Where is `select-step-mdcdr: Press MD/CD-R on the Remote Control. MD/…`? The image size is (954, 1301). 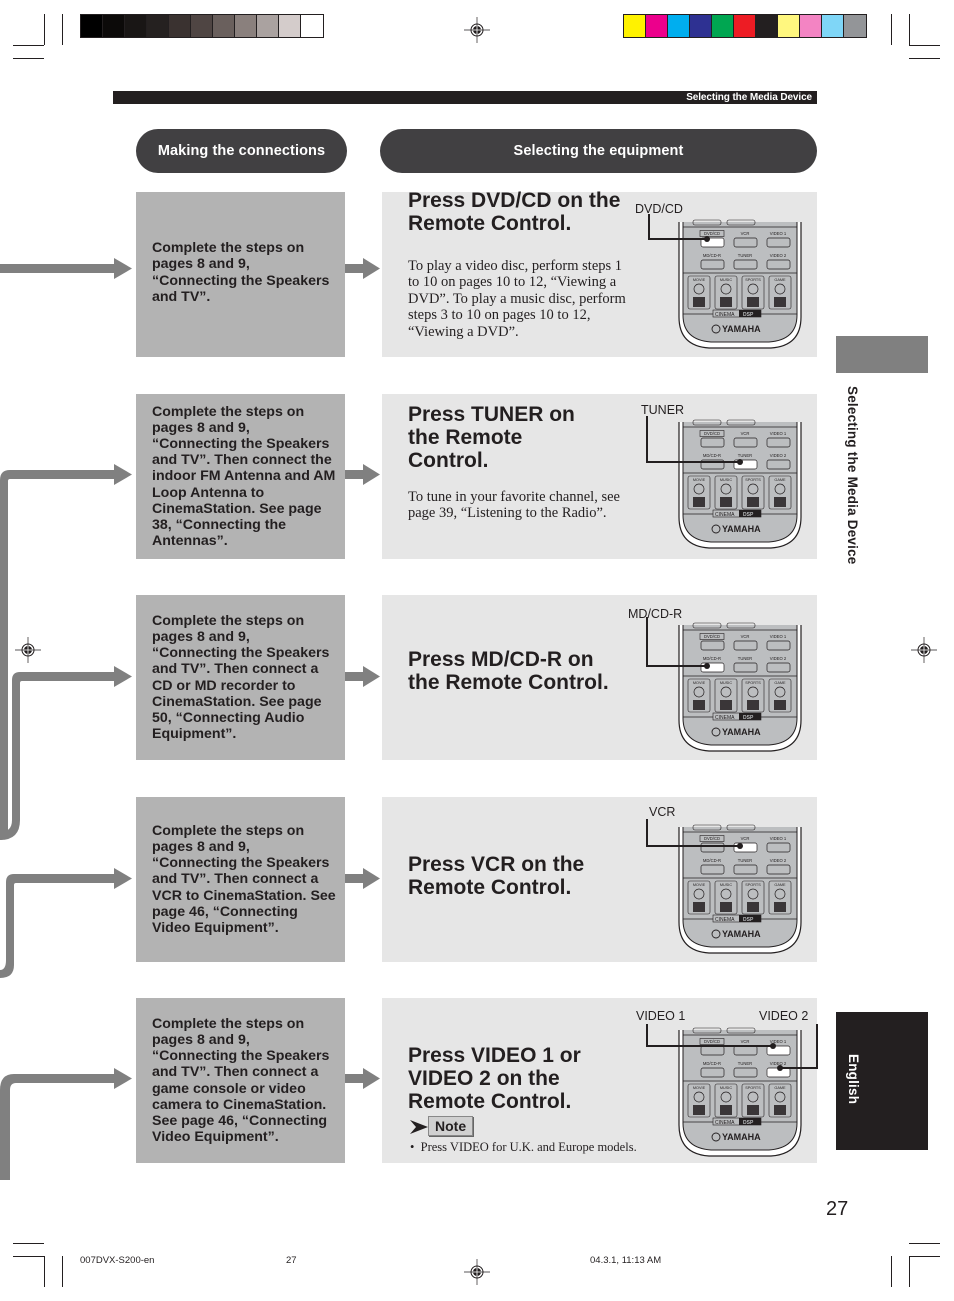 select-step-mdcdr: Press MD/CD-R on the Remote Control. MD/… is located at coordinates (599, 677).